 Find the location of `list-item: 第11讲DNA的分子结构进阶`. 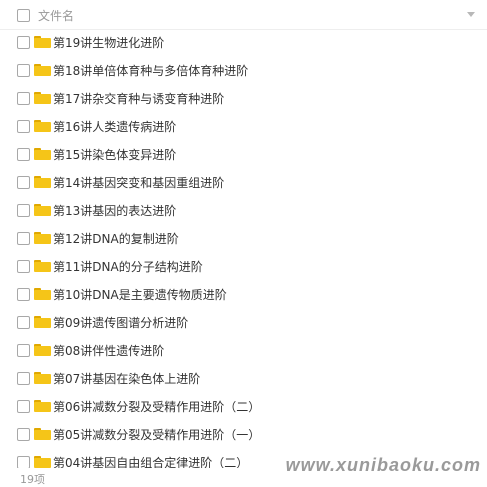

list-item: 第11讲DNA的分子结构进阶 is located at coordinates (243, 266).